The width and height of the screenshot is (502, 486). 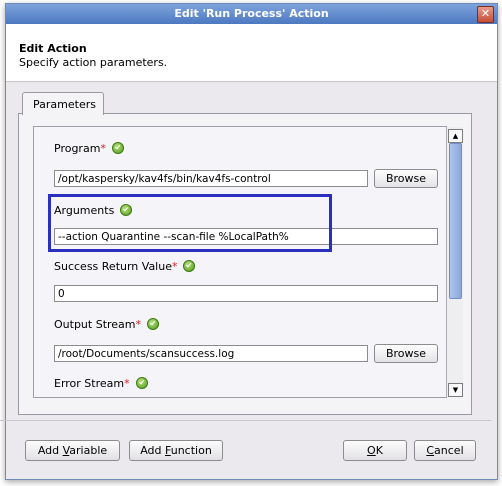 I want to click on program-input: /opt/kaspersky/kav4fs/bin/kav4fs-control, so click(x=211, y=178).